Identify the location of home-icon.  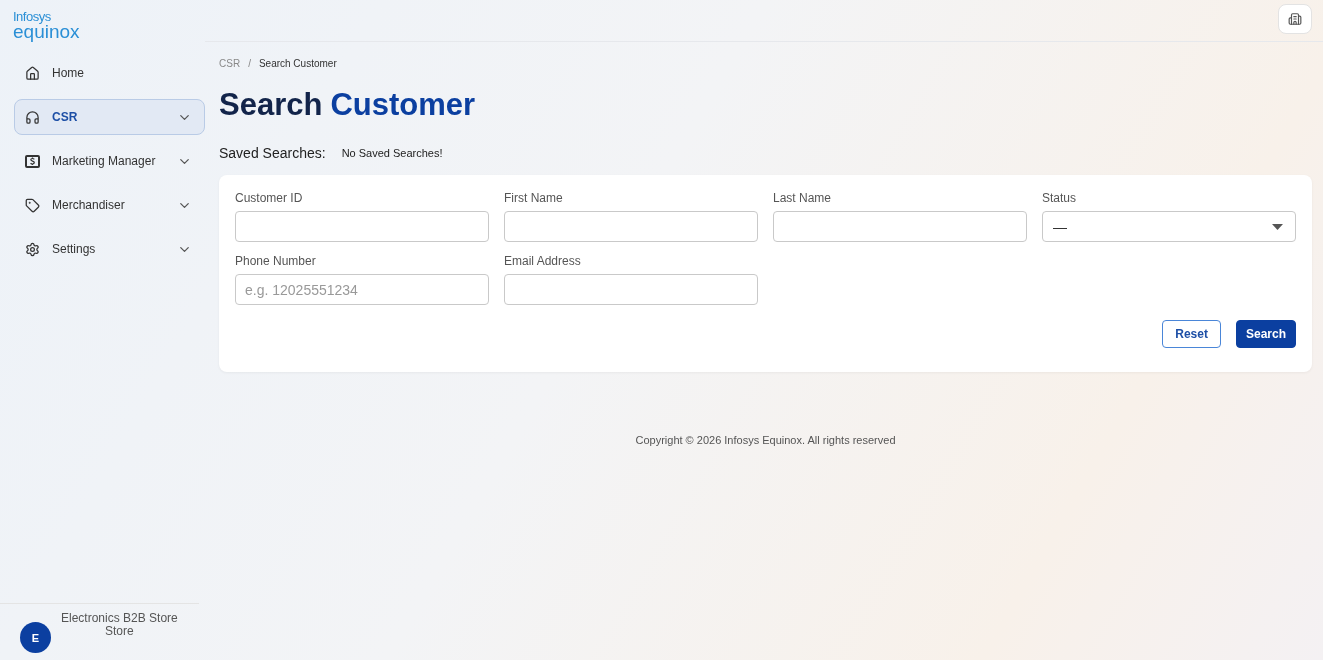
(32, 73).